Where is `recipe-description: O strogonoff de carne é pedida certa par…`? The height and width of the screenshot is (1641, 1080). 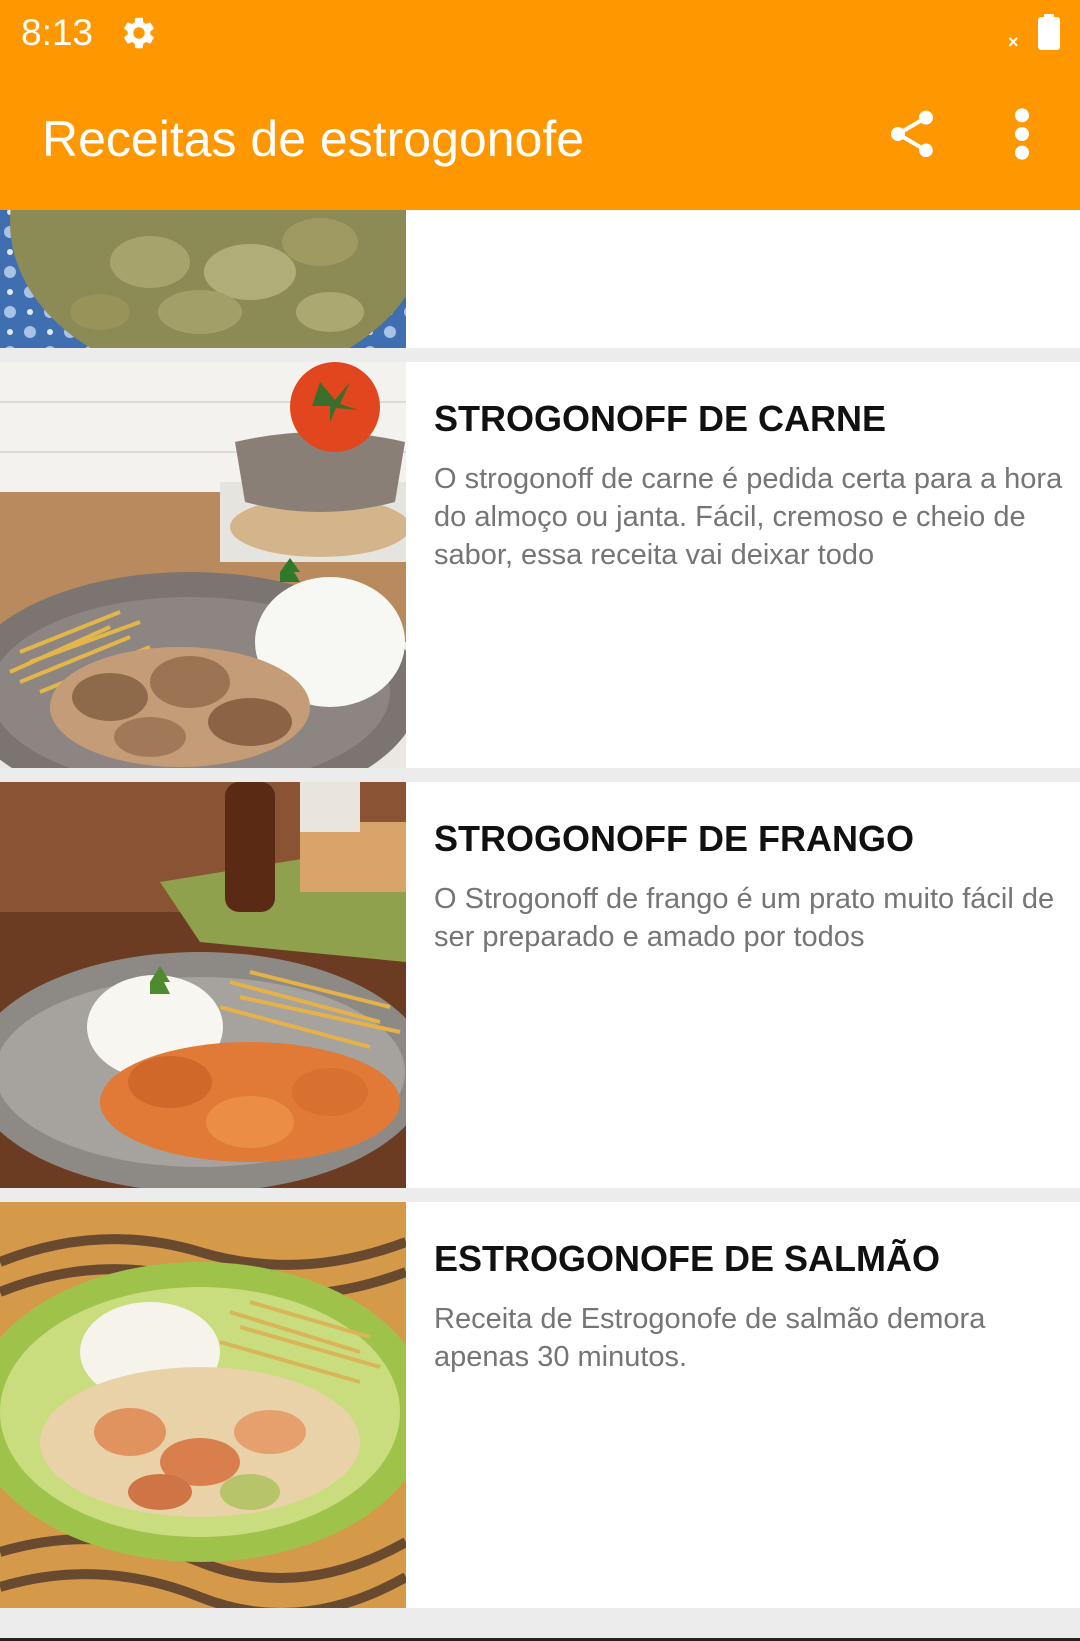
recipe-description: O strogonoff de carne é pedida certa par… is located at coordinates (748, 517).